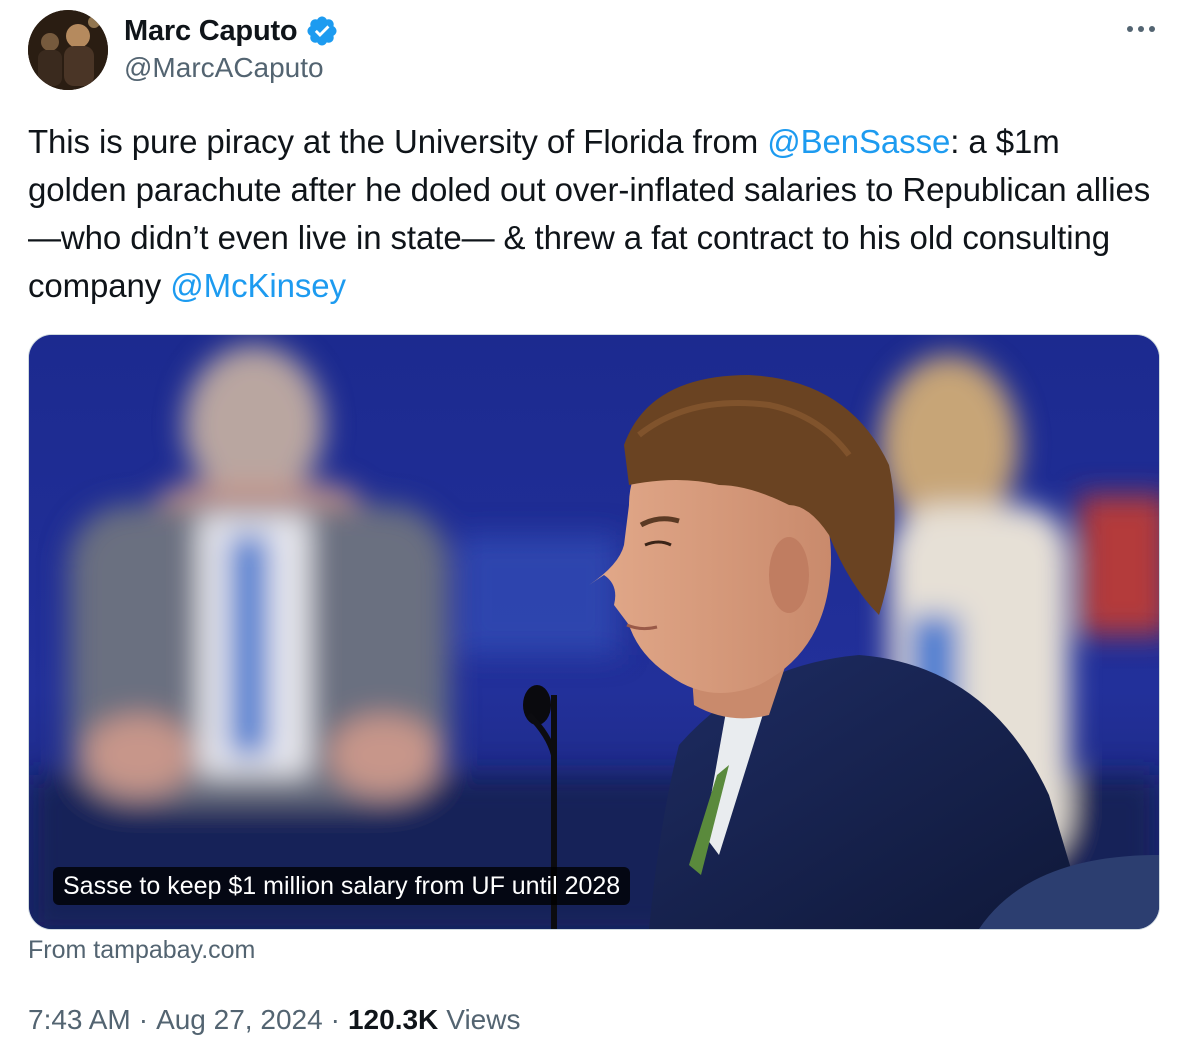 The height and width of the screenshot is (1064, 1184). Describe the element at coordinates (393, 1020) in the screenshot. I see `views-count: 120.3K` at that location.